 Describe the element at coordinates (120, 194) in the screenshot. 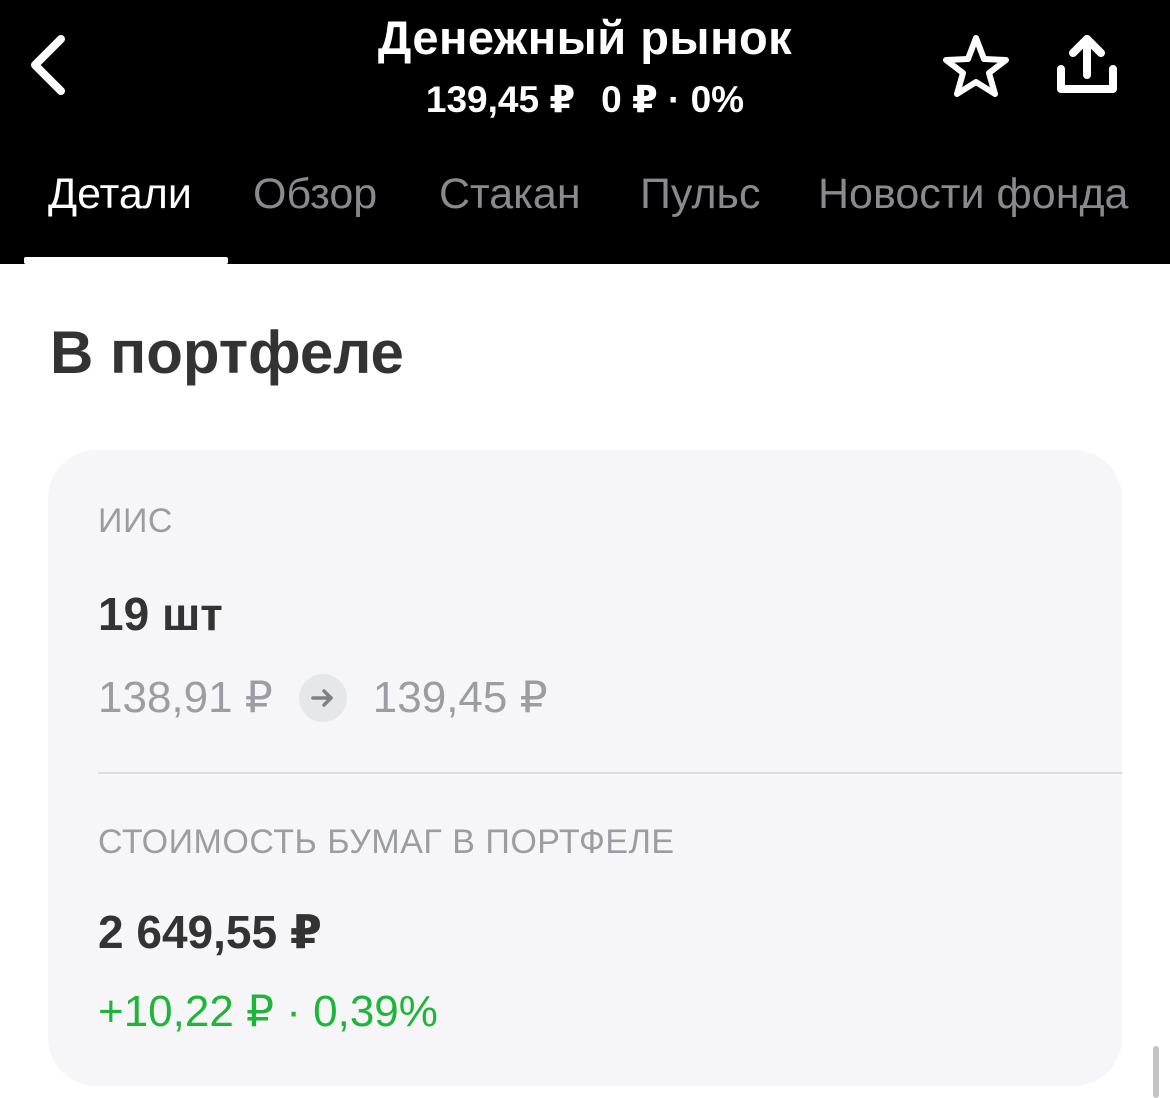

I see `tab-details: Детали` at that location.